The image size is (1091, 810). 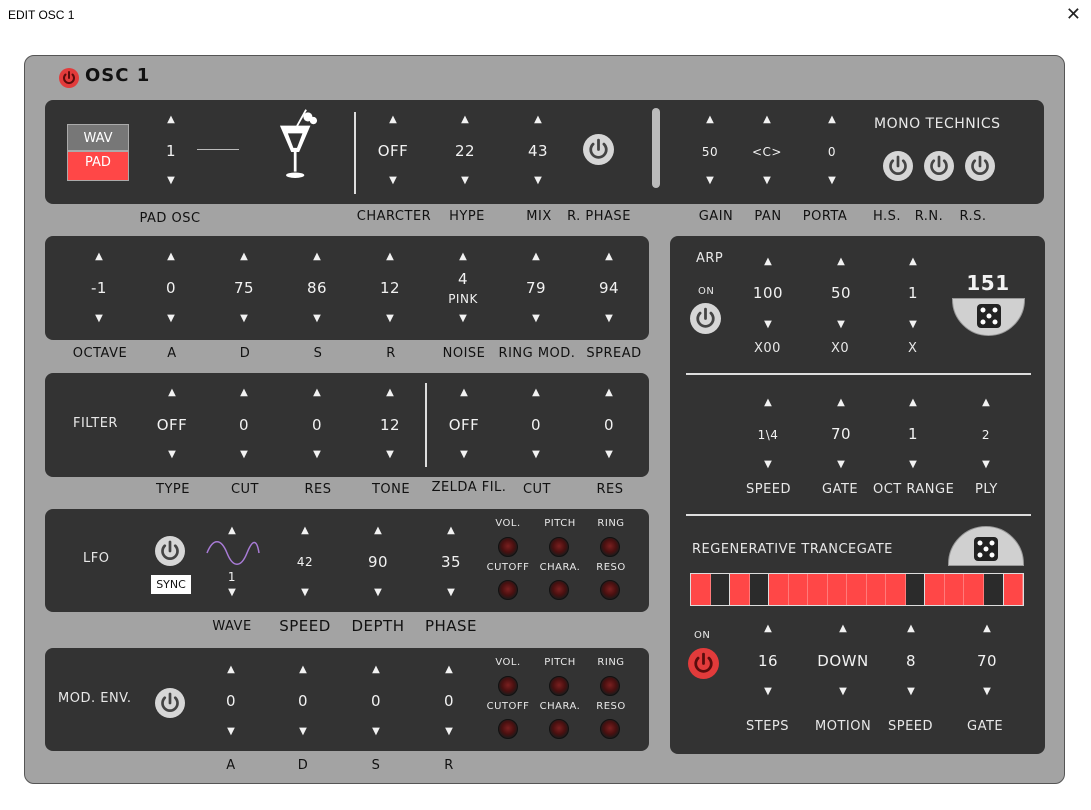 I want to click on zres-up-arrow: ▲, so click(x=609, y=393).